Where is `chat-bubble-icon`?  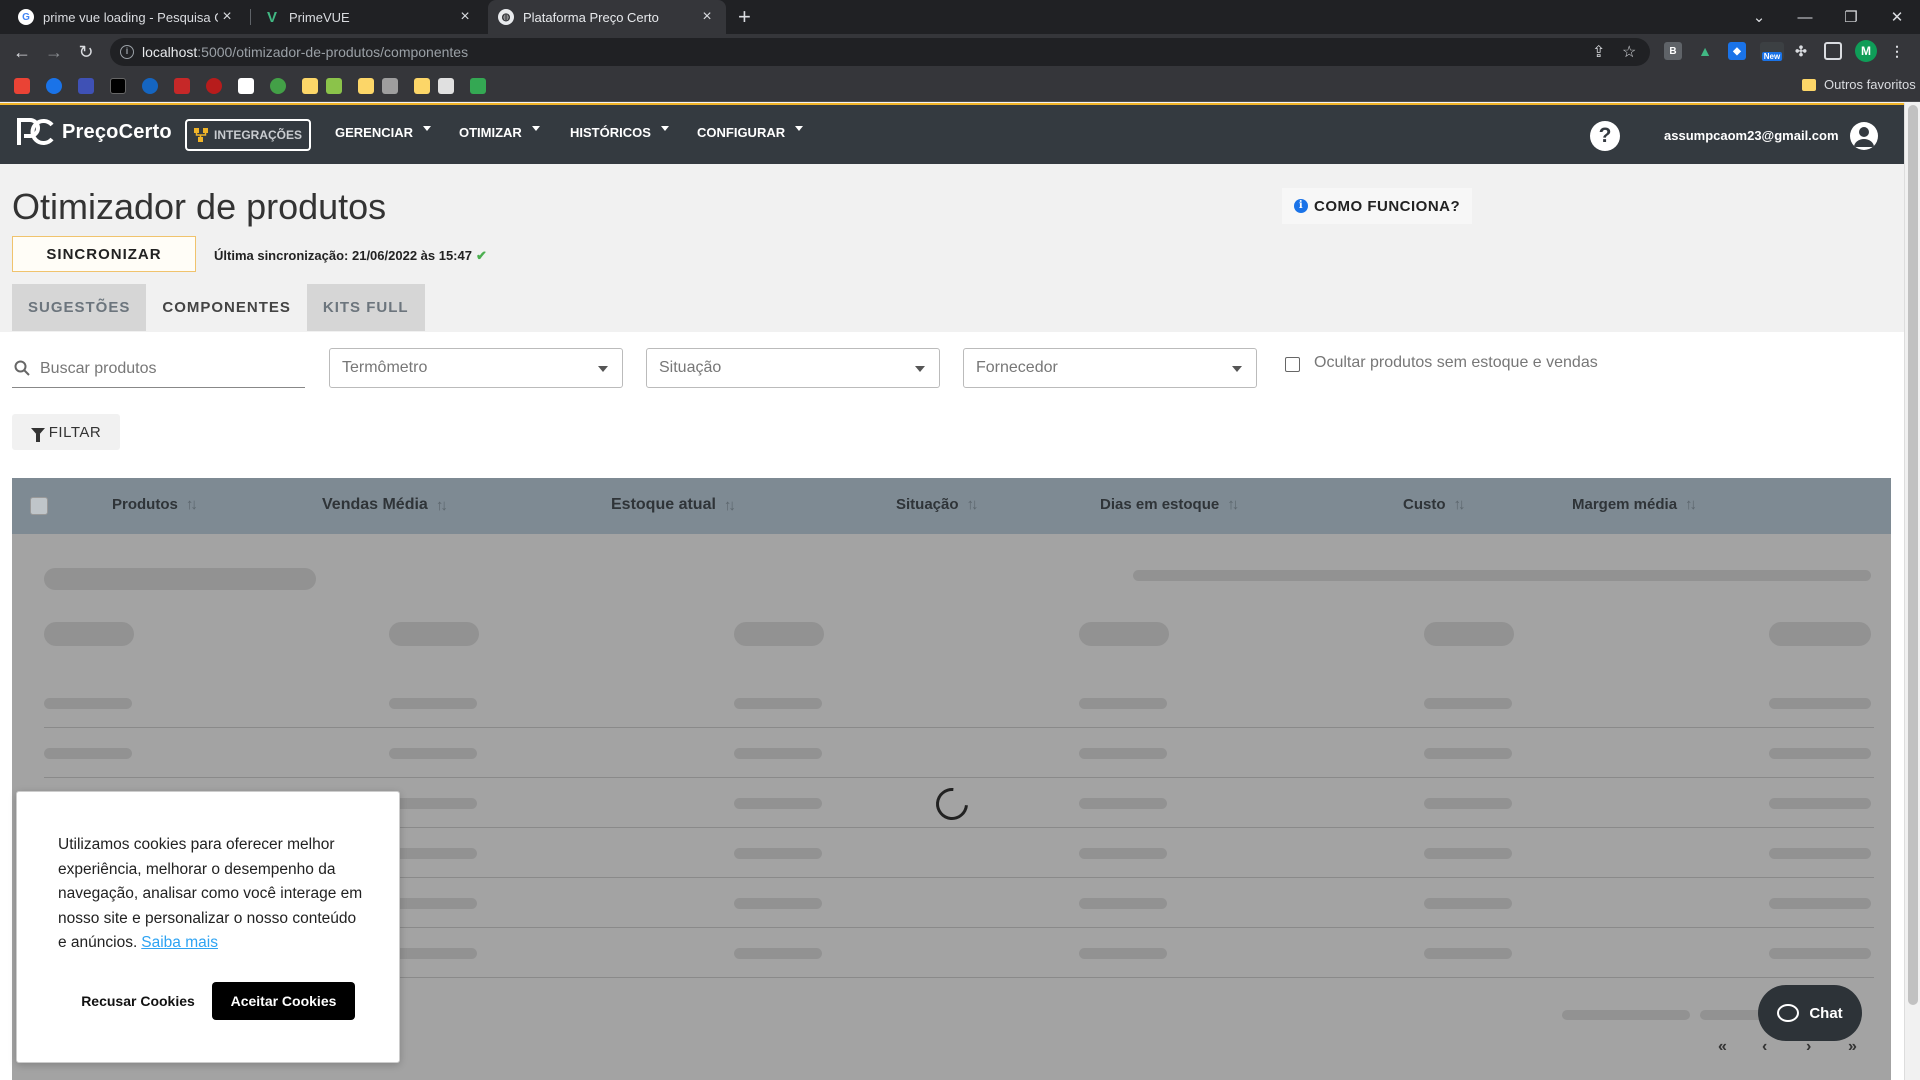 chat-bubble-icon is located at coordinates (1788, 1013).